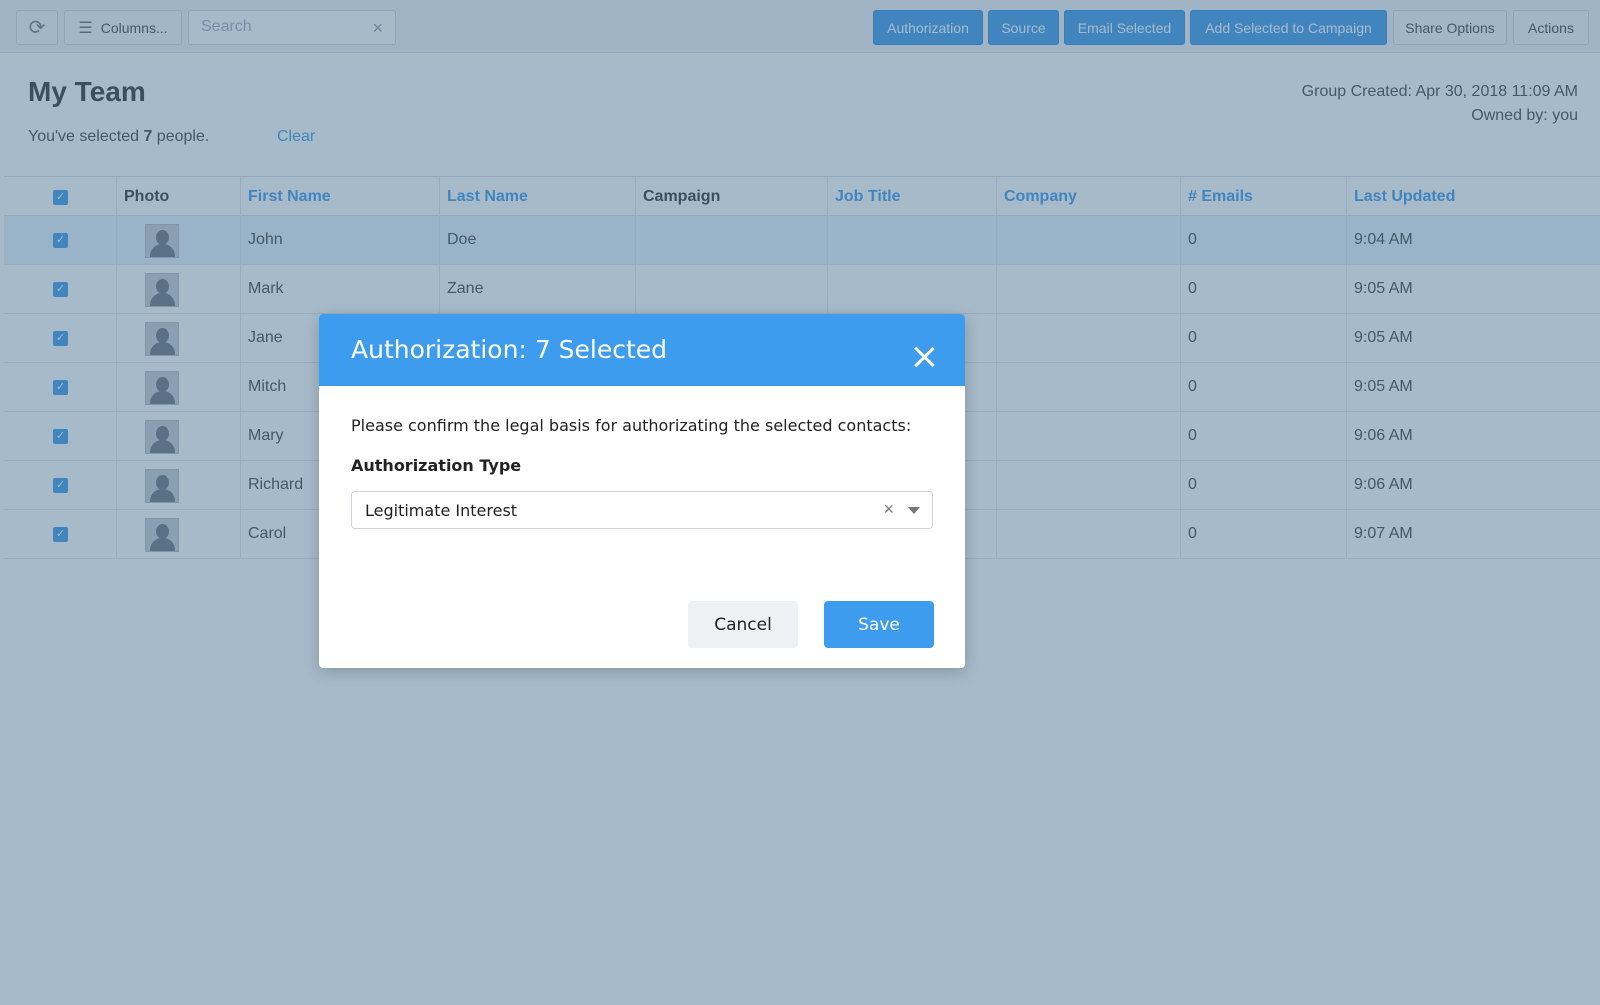  I want to click on dialog-title: Authorization: 7 Selected, so click(509, 349).